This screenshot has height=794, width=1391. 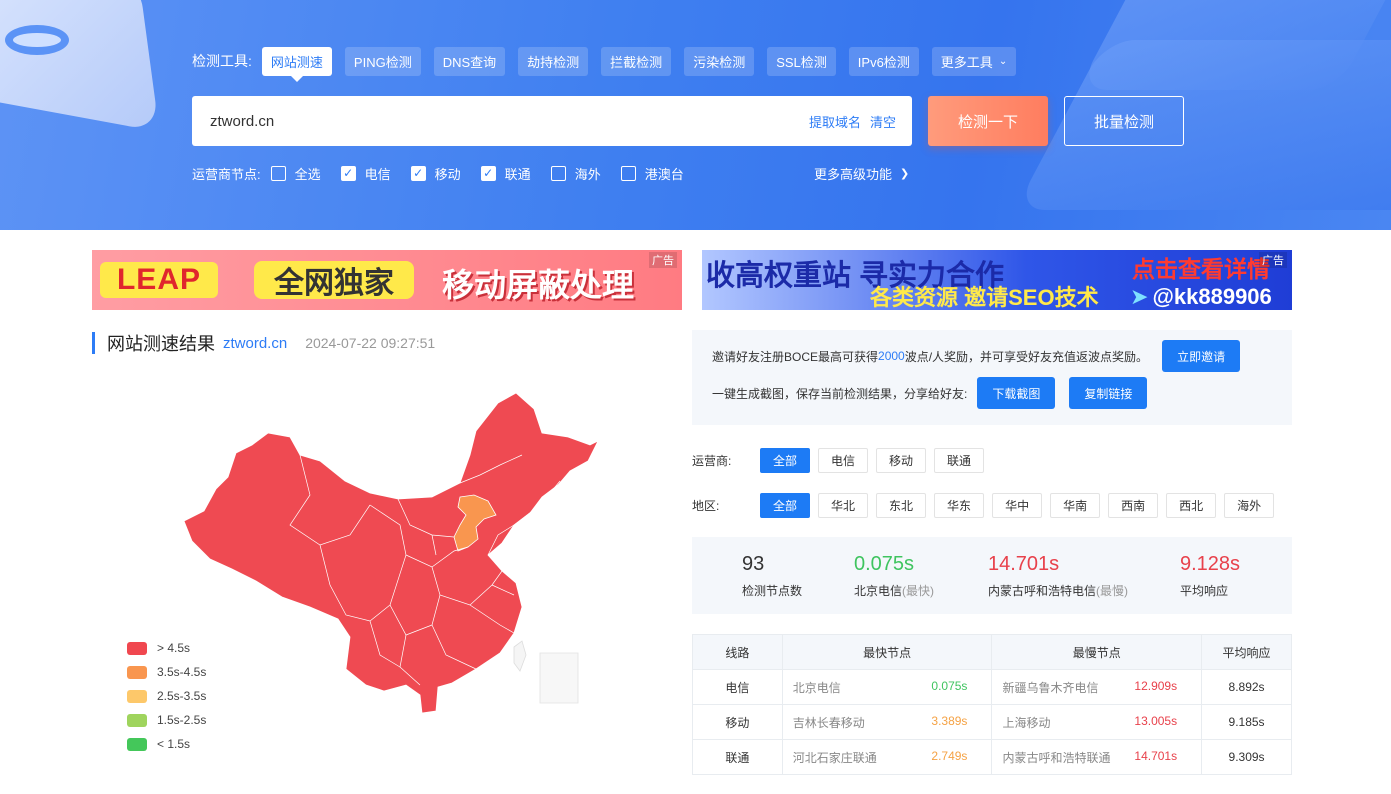 I want to click on node-name: 吉林长春移动, so click(x=828, y=722).